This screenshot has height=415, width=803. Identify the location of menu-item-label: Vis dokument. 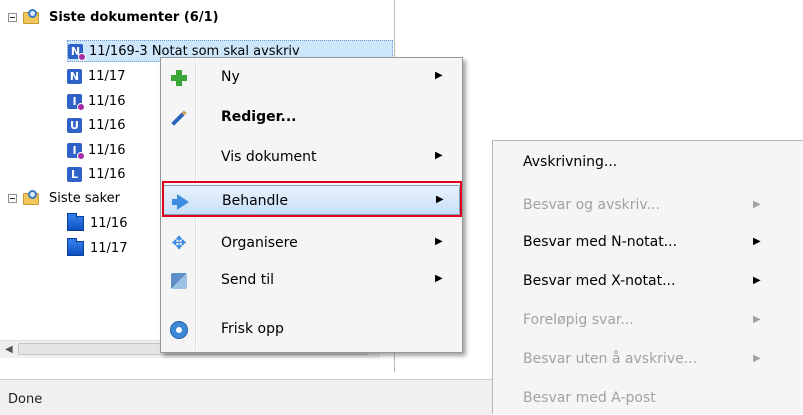
(269, 157).